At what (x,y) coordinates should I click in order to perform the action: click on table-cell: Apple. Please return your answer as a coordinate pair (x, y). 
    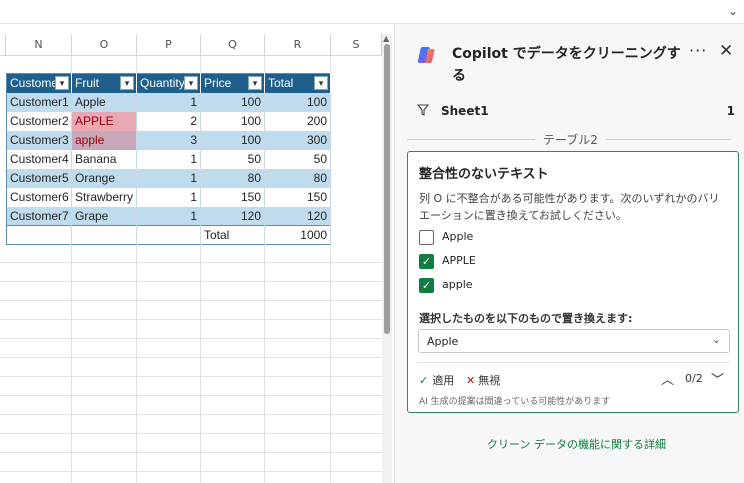
    Looking at the image, I should click on (104, 102).